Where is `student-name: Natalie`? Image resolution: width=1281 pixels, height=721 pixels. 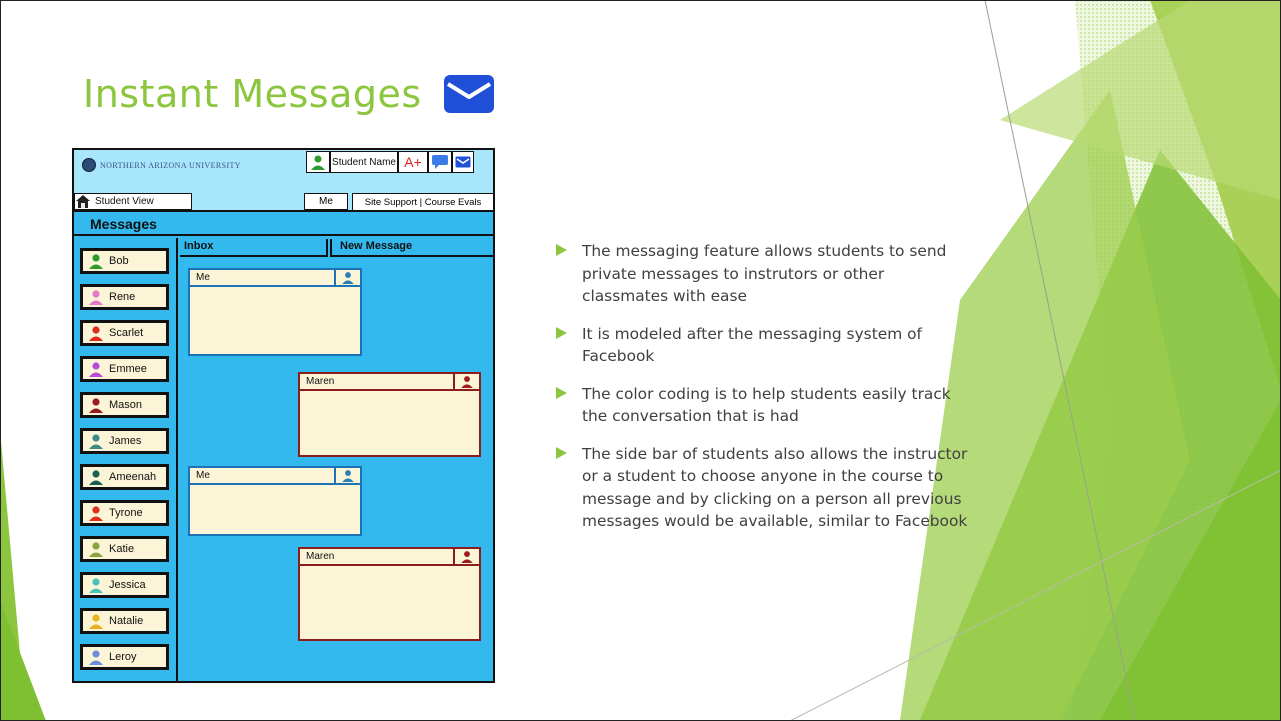
student-name: Natalie is located at coordinates (126, 621).